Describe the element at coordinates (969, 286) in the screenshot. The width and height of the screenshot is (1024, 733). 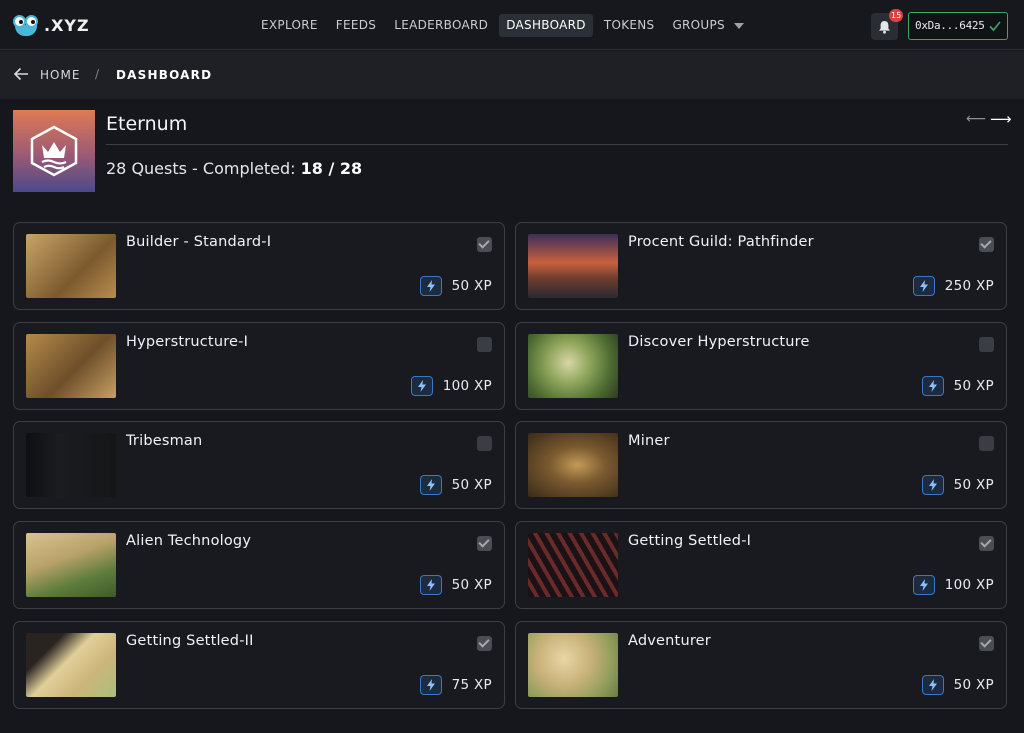
I see `xp-value: 250 XP` at that location.